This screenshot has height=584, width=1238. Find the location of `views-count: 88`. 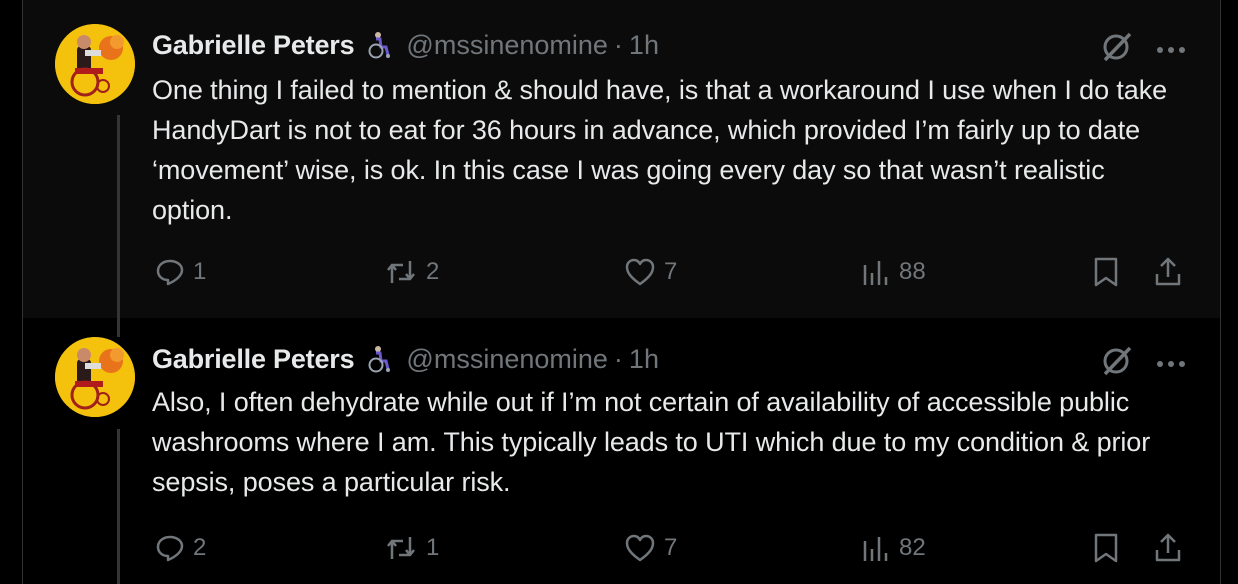

views-count: 88 is located at coordinates (912, 271).